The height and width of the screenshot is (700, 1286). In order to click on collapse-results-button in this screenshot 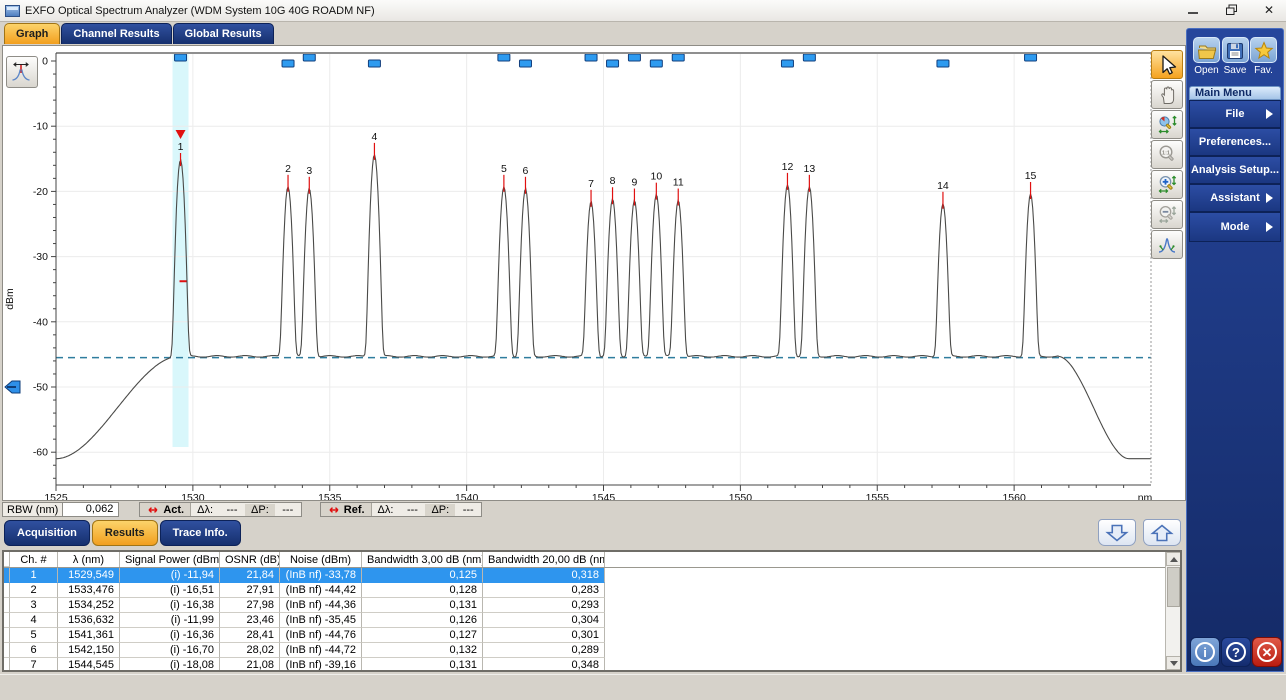, I will do `click(1117, 532)`.